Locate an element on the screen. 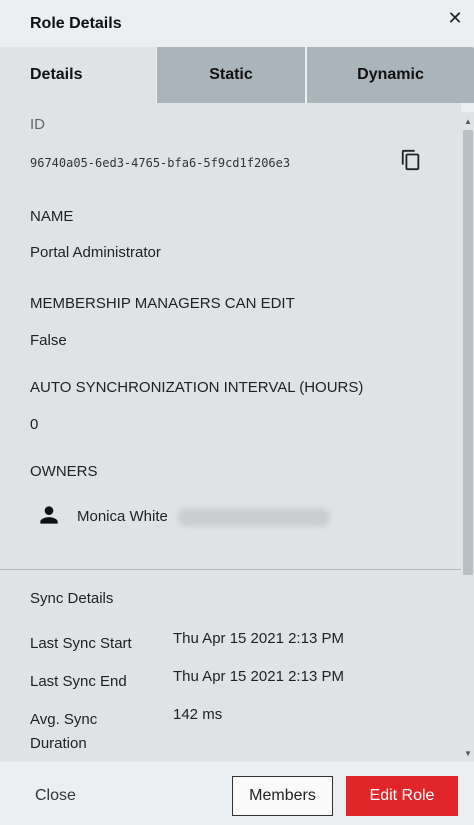  scroll-down-icon: ▼ is located at coordinates (468, 754).